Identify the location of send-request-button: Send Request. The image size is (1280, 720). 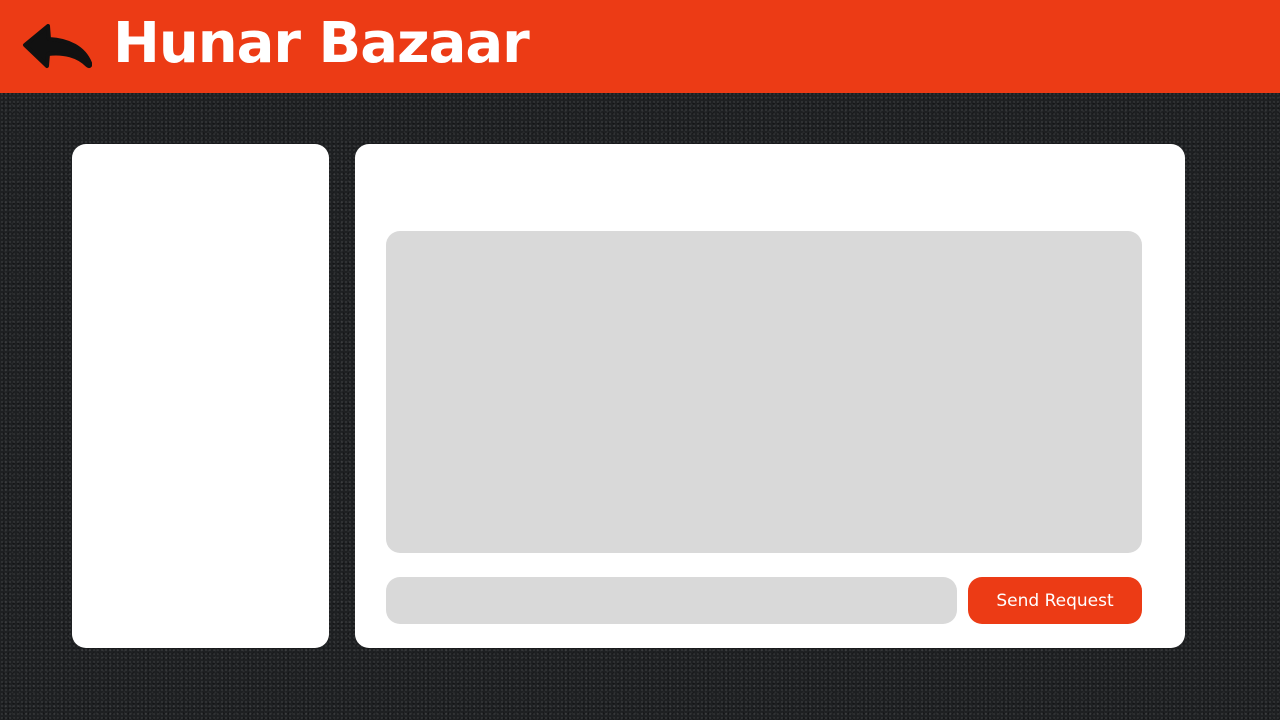
(1055, 600).